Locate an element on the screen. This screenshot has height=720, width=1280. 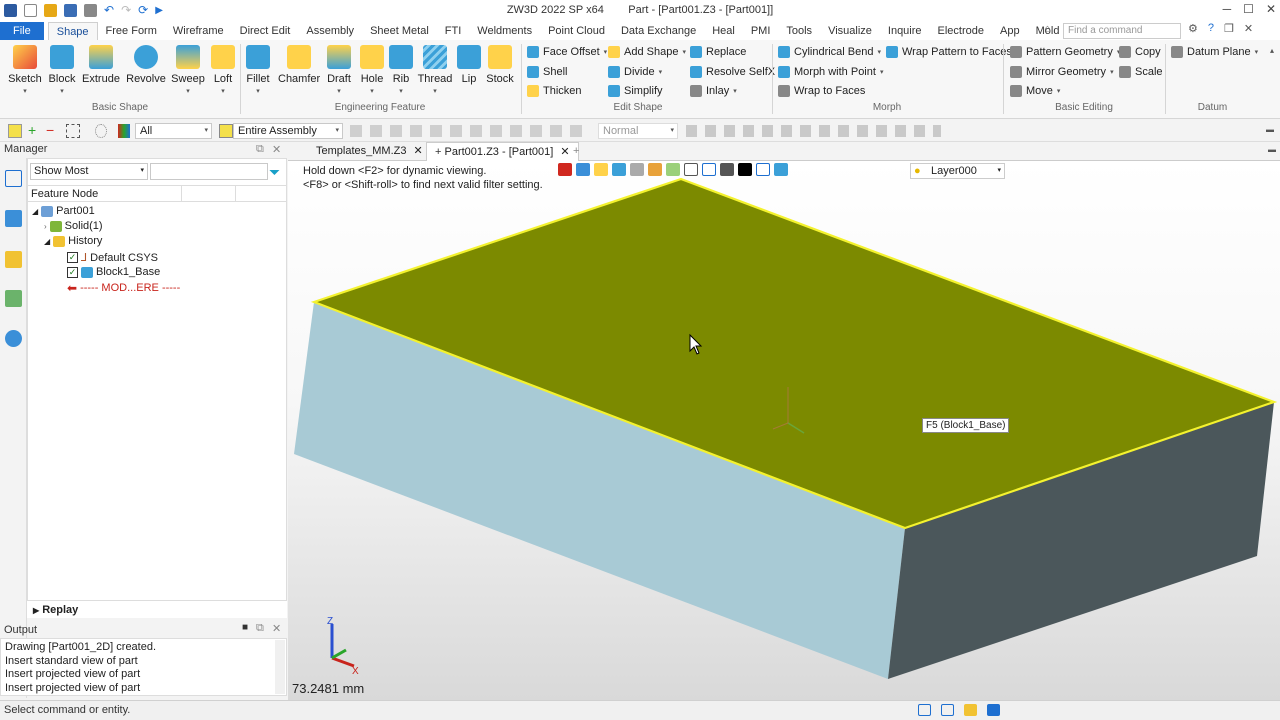
tab-electrode: Electrode is located at coordinates (961, 31).